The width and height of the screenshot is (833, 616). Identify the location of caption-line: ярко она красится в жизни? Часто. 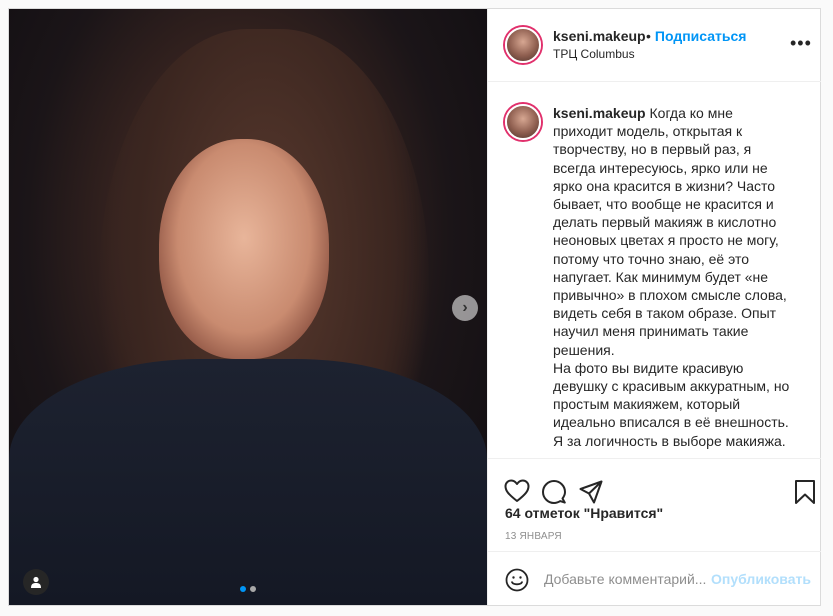
(664, 185).